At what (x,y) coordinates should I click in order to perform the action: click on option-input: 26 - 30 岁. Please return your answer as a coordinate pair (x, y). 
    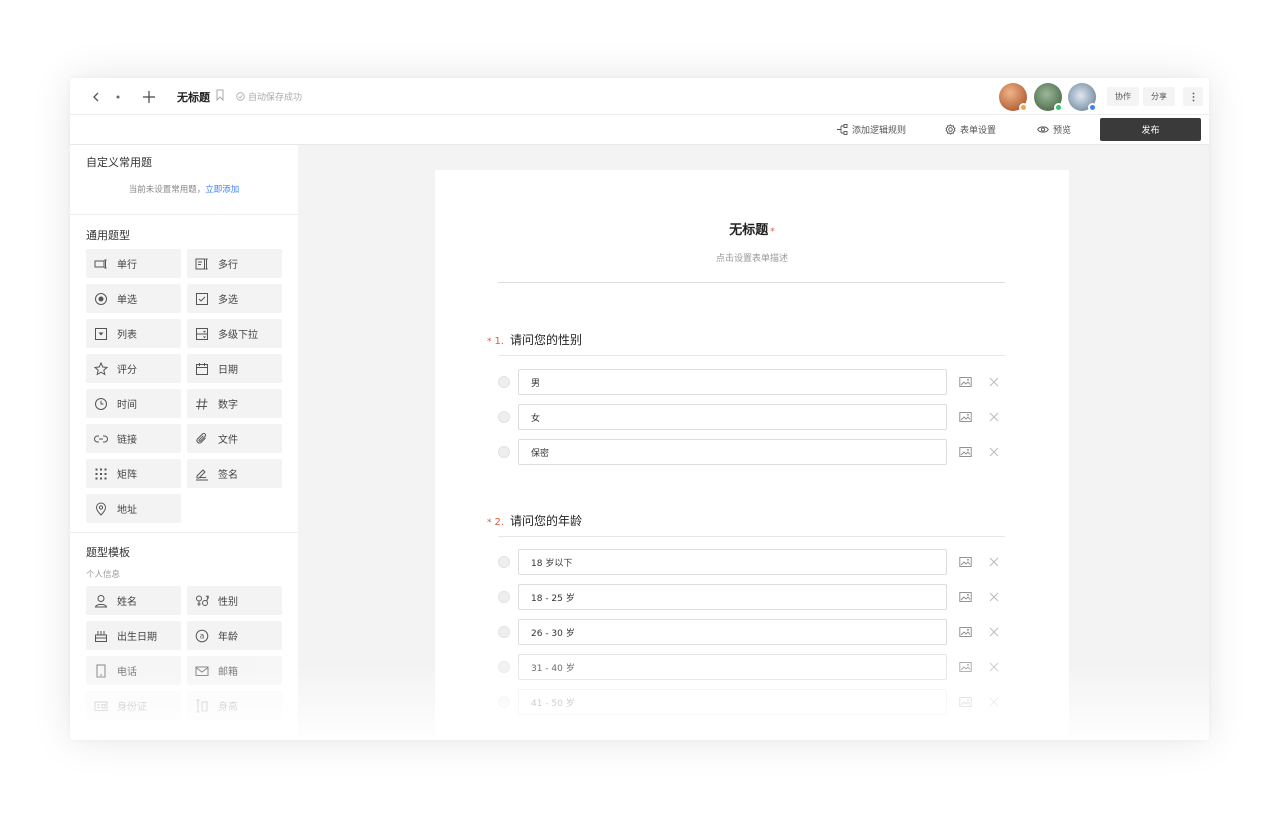
    Looking at the image, I should click on (732, 632).